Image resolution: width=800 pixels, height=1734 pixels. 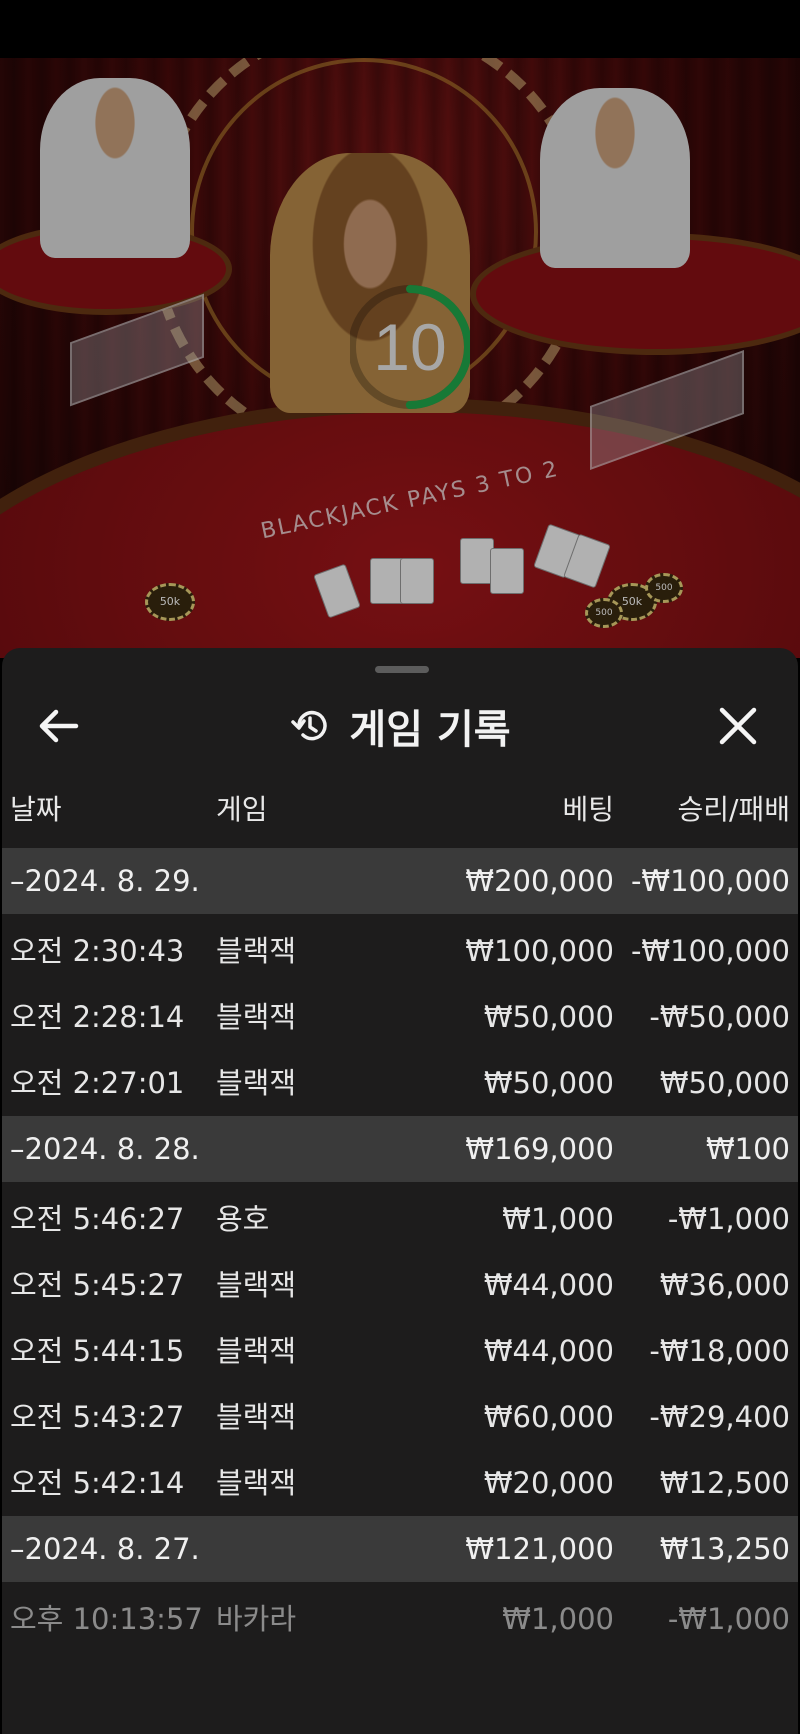 I want to click on drag-handle, so click(x=402, y=669).